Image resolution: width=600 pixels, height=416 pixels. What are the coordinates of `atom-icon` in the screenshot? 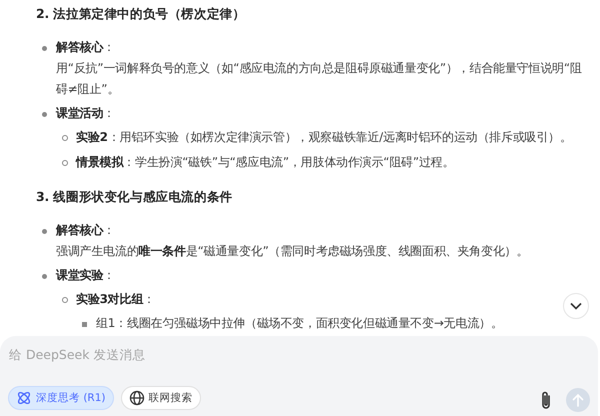 It's located at (24, 398).